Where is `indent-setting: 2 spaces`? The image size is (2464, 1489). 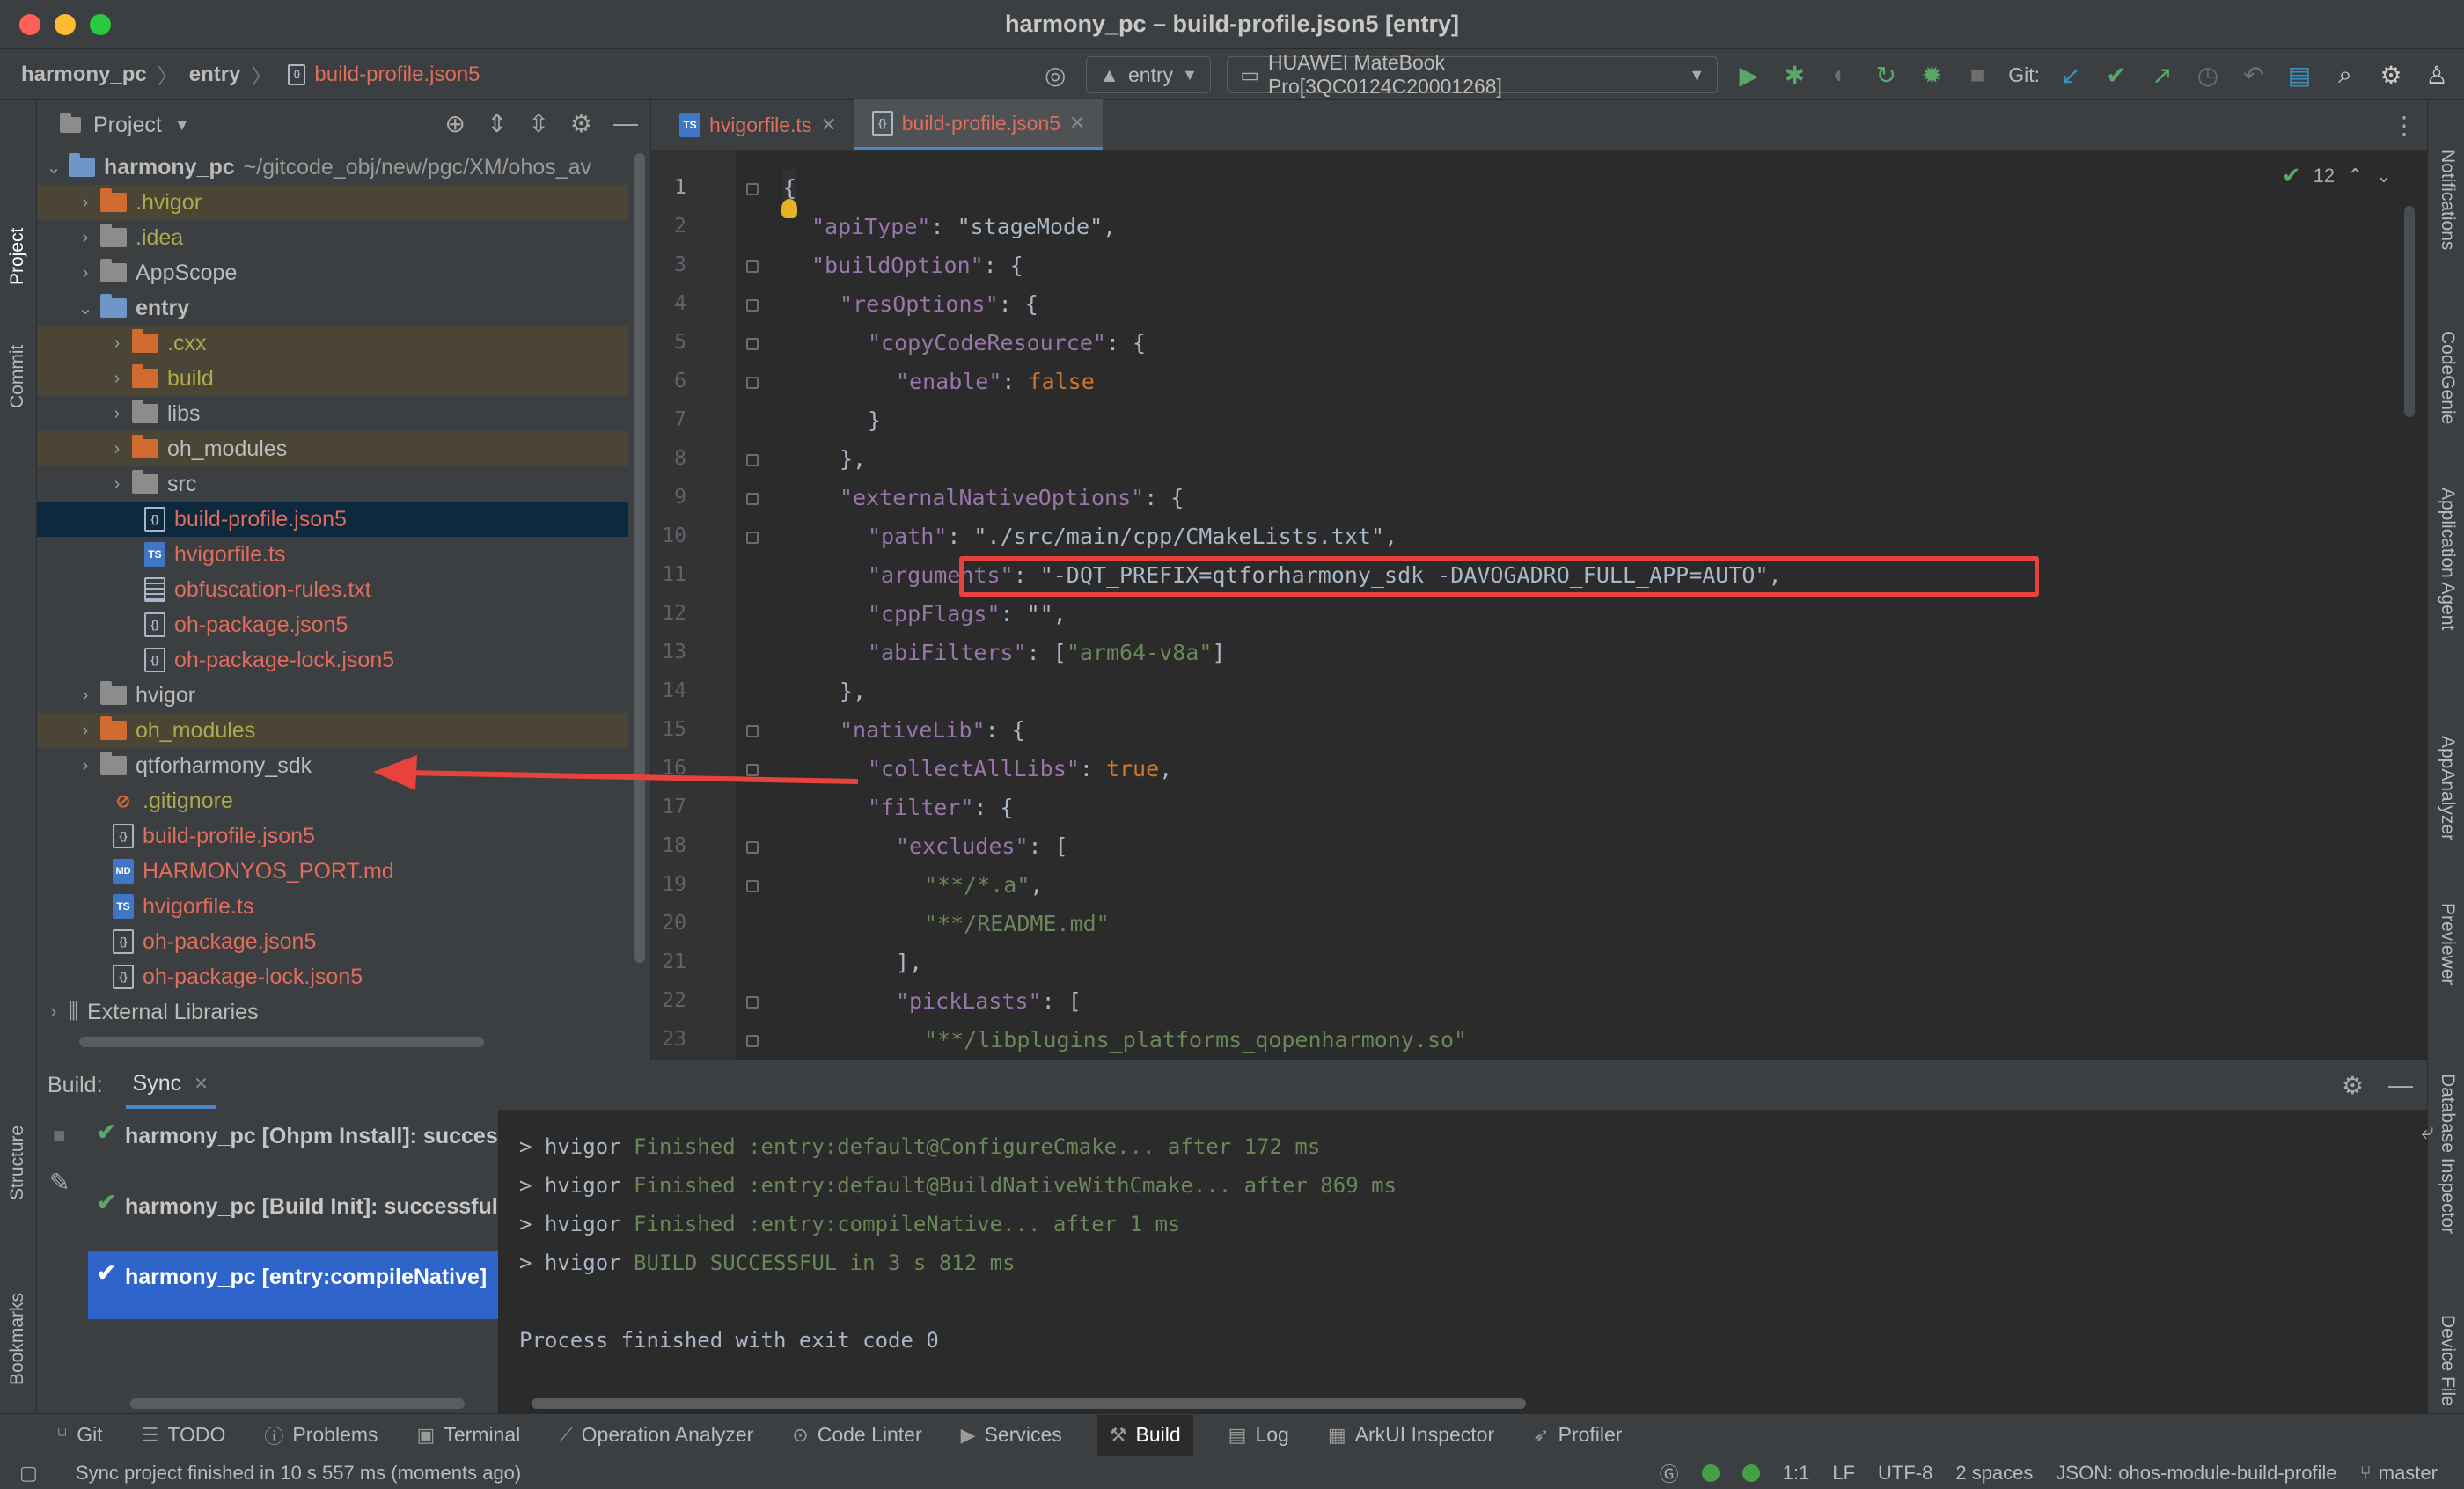
indent-setting: 2 spaces is located at coordinates (1994, 1473).